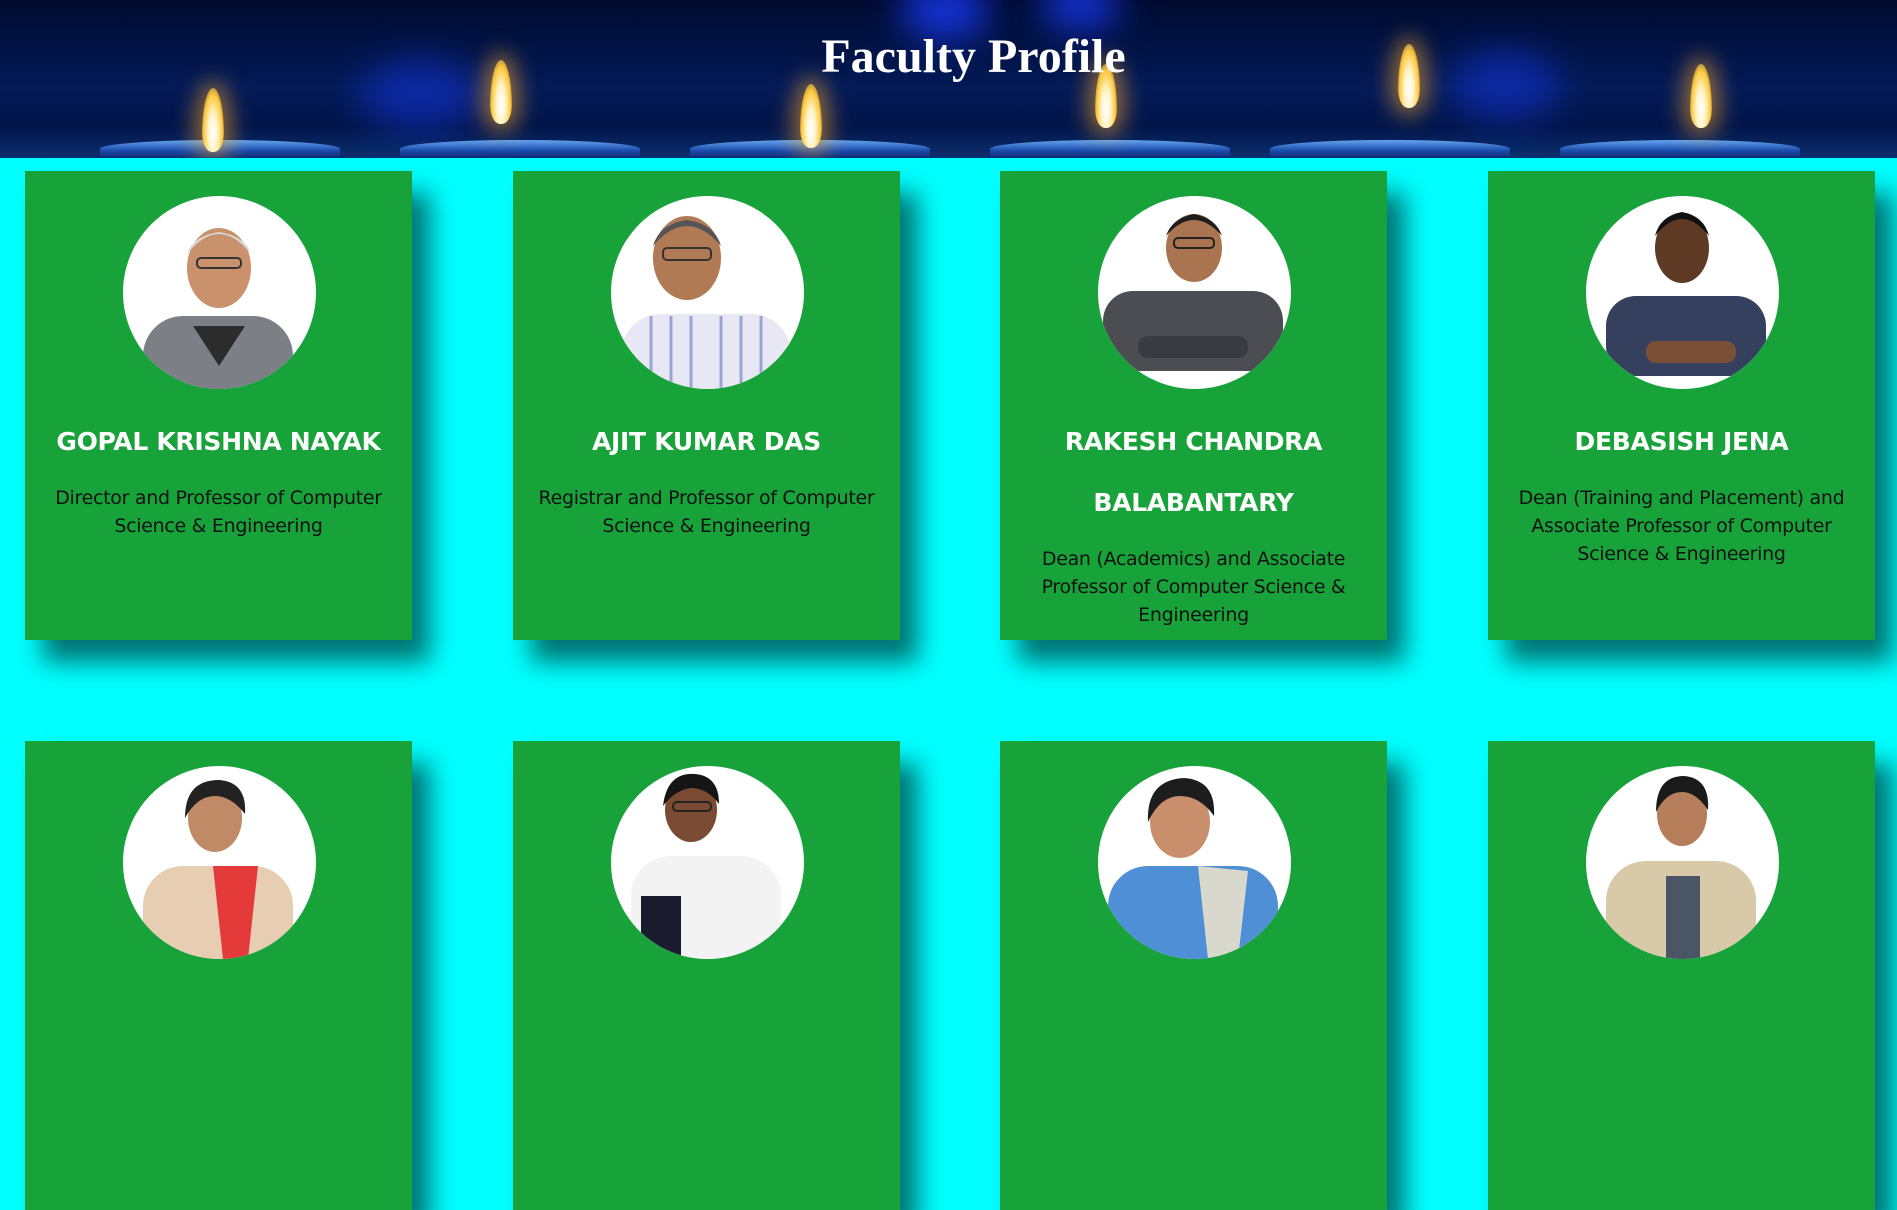  What do you see at coordinates (1193, 472) in the screenshot?
I see `faculty-name: RAKESH CHANDRA BALABANTARY` at bounding box center [1193, 472].